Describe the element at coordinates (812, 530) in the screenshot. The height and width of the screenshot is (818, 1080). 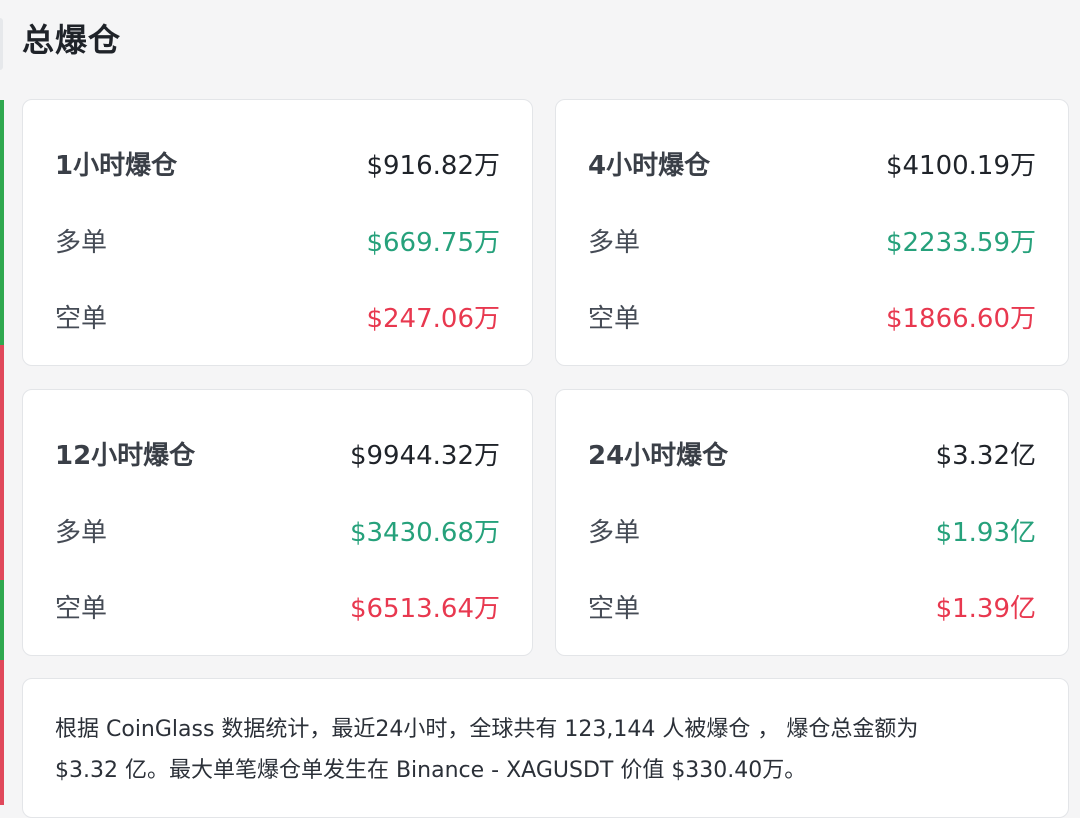
I see `long-row: 多单 $1.93亿` at that location.